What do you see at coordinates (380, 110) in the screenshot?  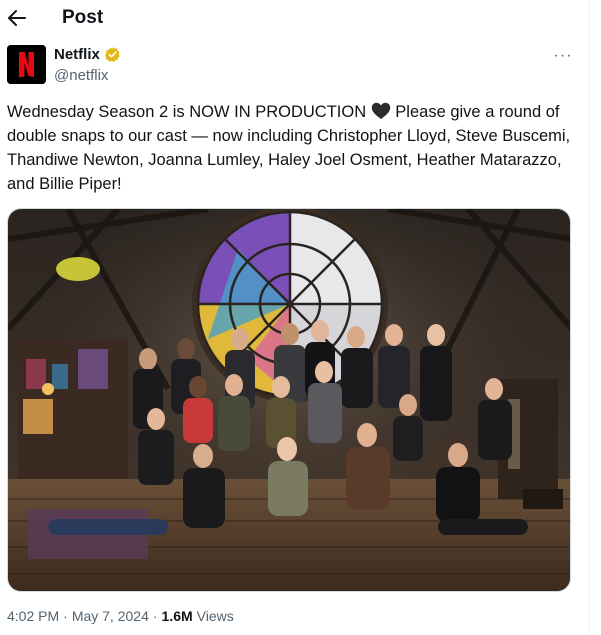 I see `black-heart-icon` at bounding box center [380, 110].